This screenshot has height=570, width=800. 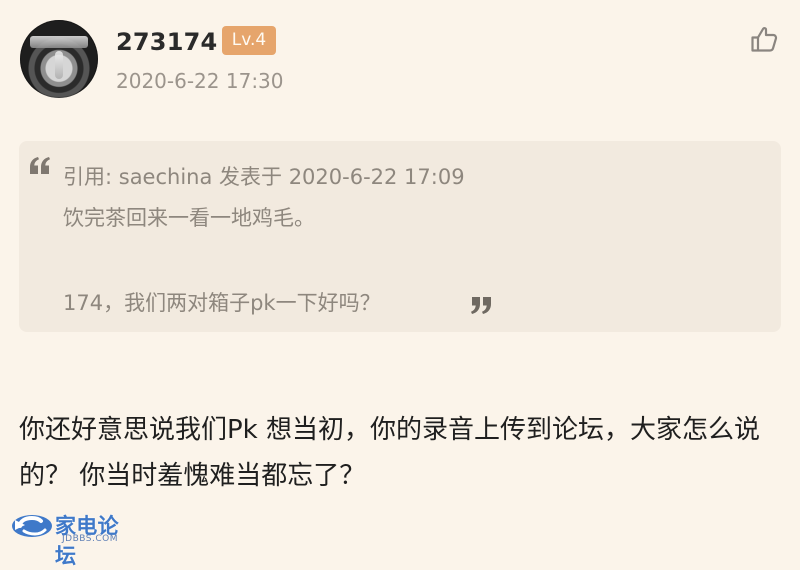 What do you see at coordinates (249, 40) in the screenshot?
I see `level-badge: Lv.4` at bounding box center [249, 40].